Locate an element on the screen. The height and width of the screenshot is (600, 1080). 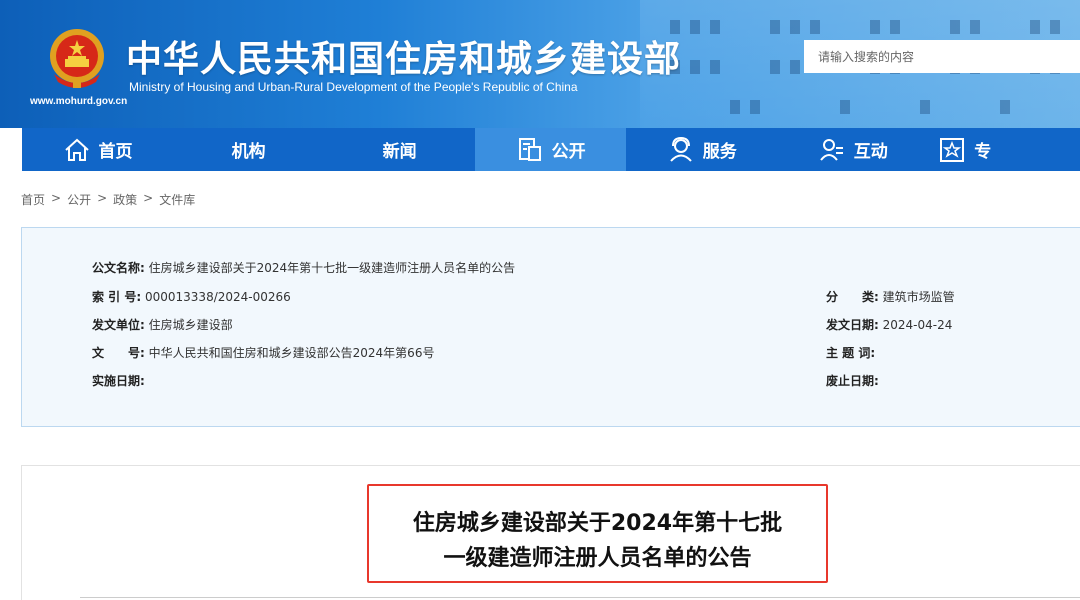
search-input is located at coordinates (942, 56).